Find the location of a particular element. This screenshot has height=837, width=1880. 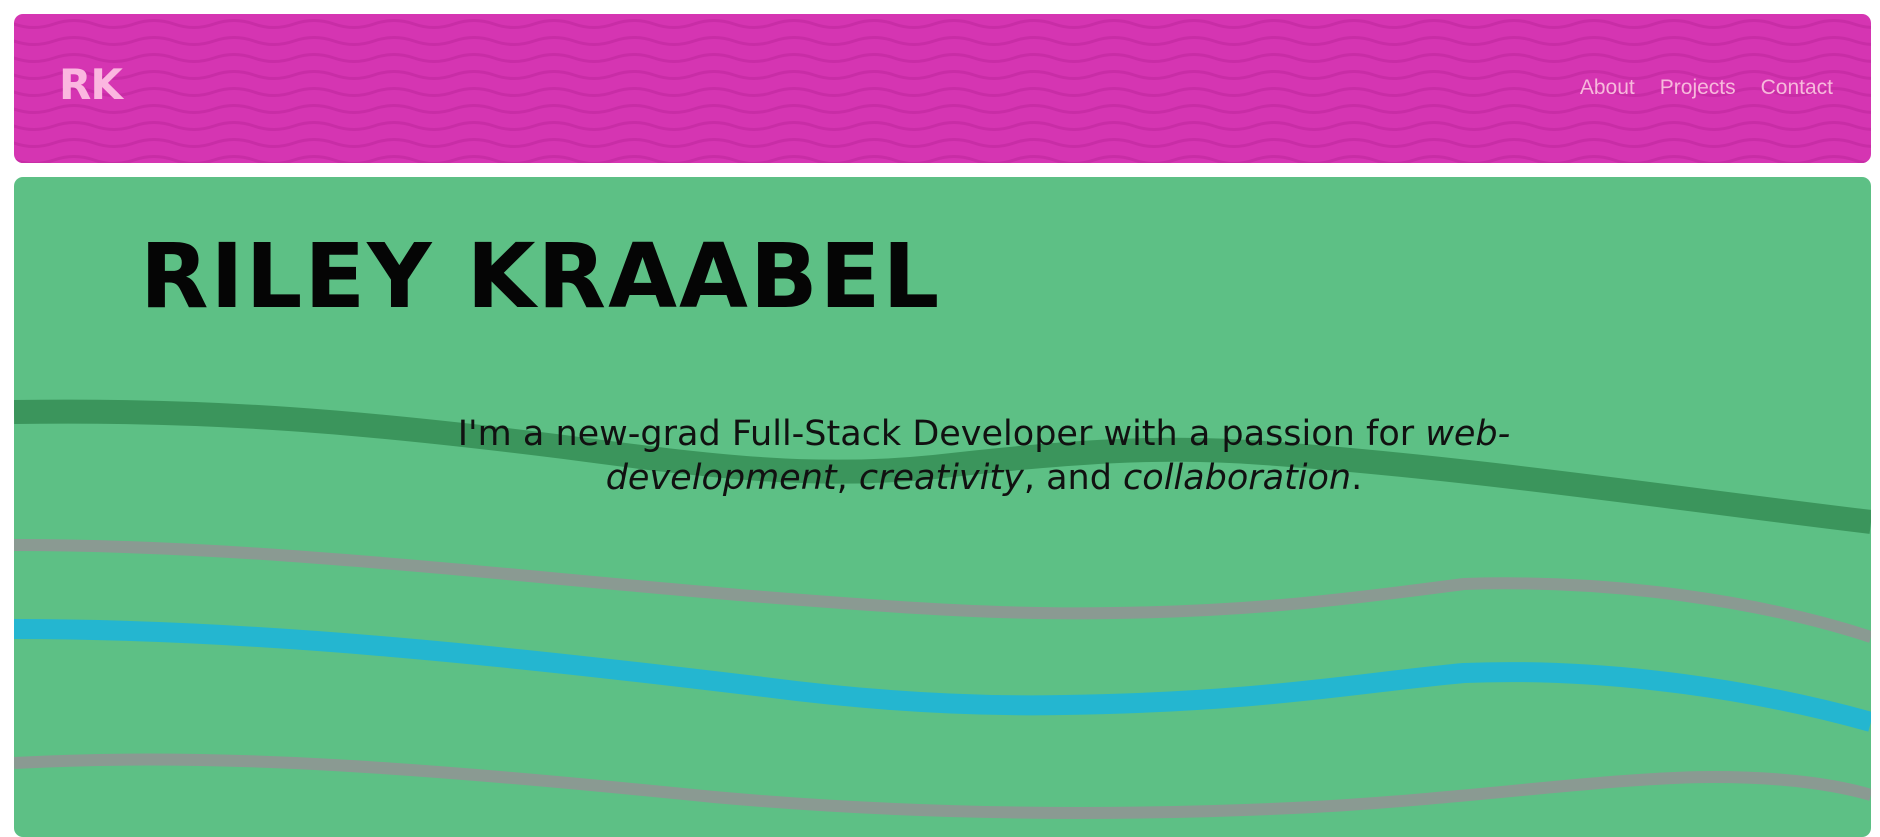

nav-link-contact: Contact is located at coordinates (1797, 87).